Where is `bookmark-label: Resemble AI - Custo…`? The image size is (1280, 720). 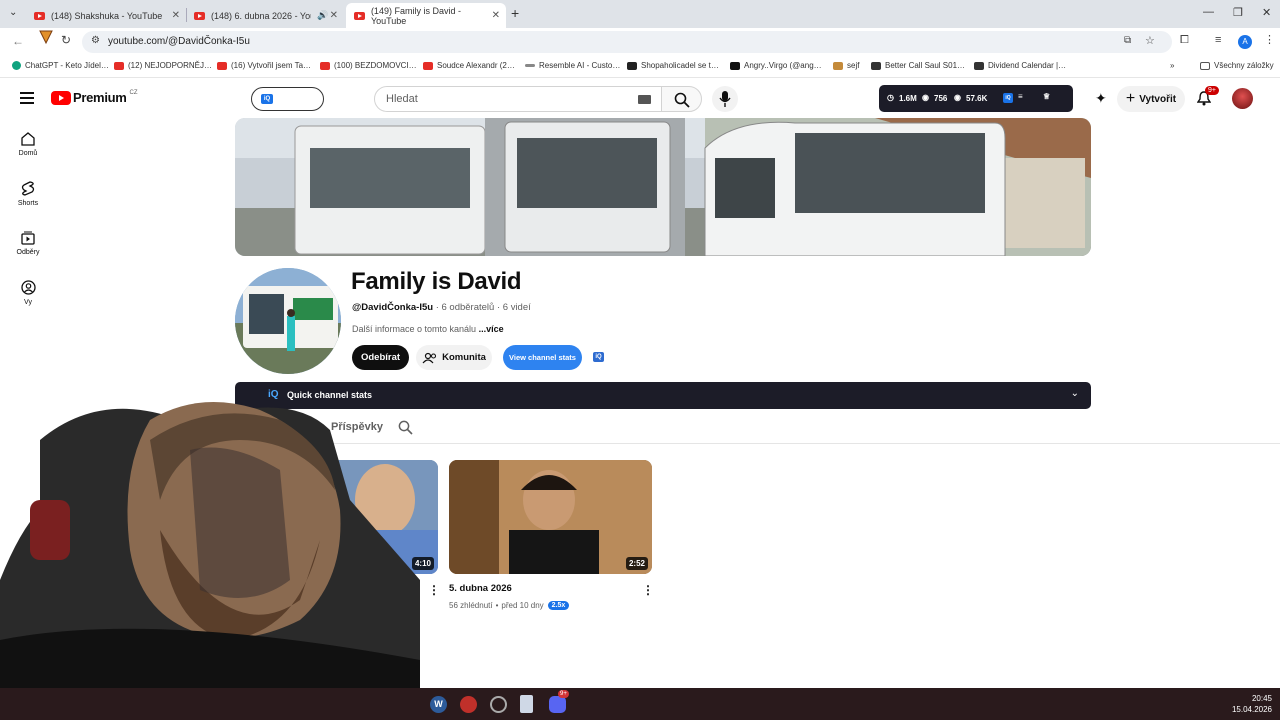 bookmark-label: Resemble AI - Custo… is located at coordinates (580, 65).